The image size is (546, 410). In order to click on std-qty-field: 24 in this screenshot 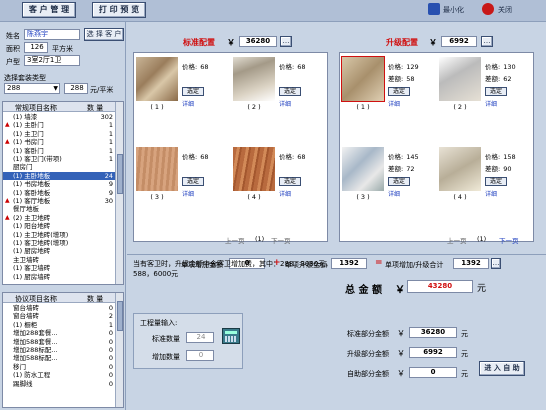, I will do `click(200, 337)`.